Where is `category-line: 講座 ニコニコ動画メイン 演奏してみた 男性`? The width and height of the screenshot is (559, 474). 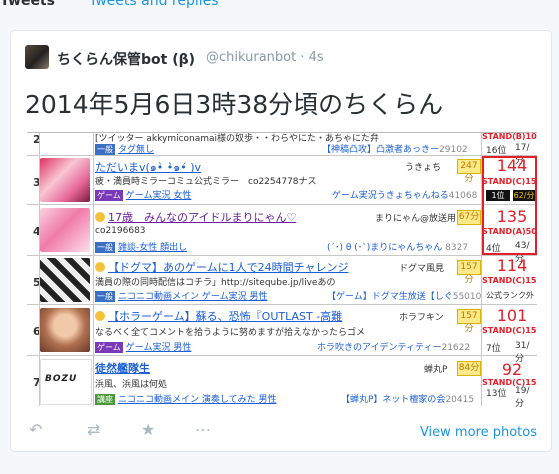 category-line: 講座 ニコニコ動画メイン 演奏してみた 男性 is located at coordinates (185, 398).